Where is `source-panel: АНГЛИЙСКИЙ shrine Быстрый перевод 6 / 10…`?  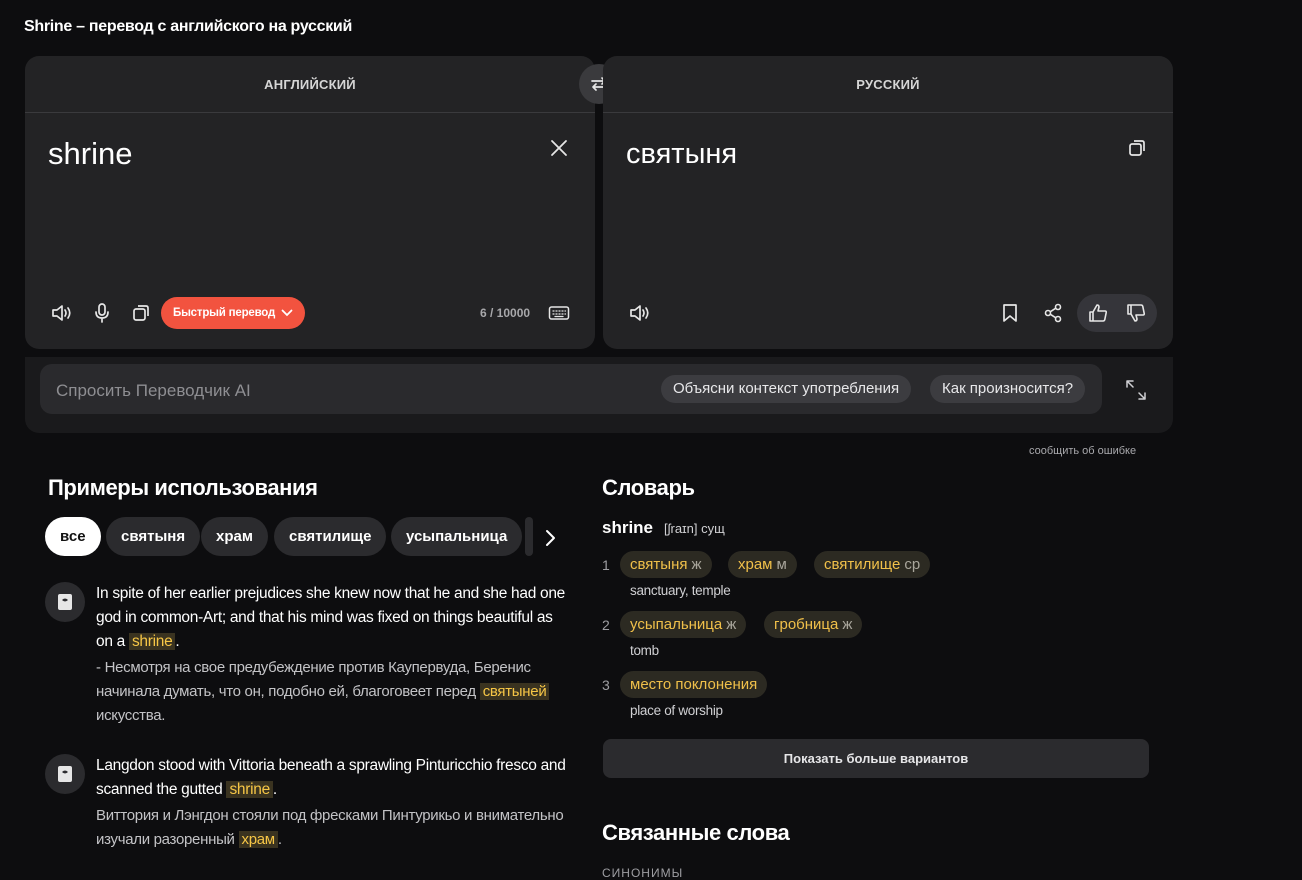
source-panel: АНГЛИЙСКИЙ shrine Быстрый перевод 6 / 10… is located at coordinates (310, 202).